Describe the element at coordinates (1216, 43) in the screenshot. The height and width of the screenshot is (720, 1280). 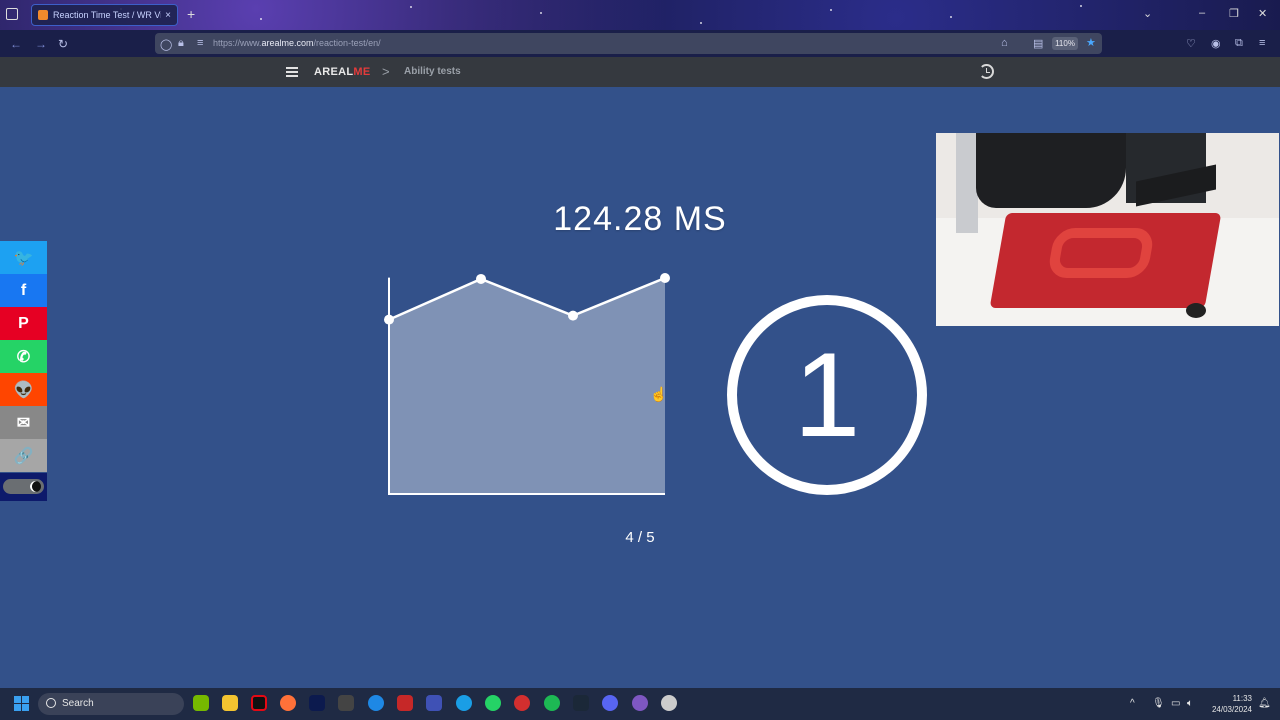
I see `account-icon: ◉` at that location.